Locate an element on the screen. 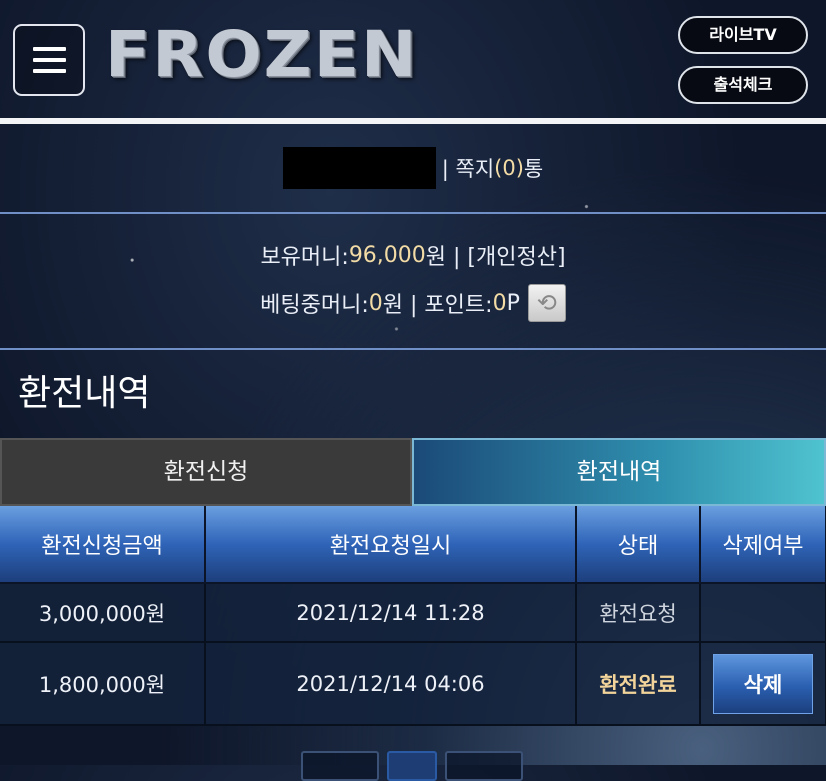  live-tv-button: 라이브TV is located at coordinates (743, 35).